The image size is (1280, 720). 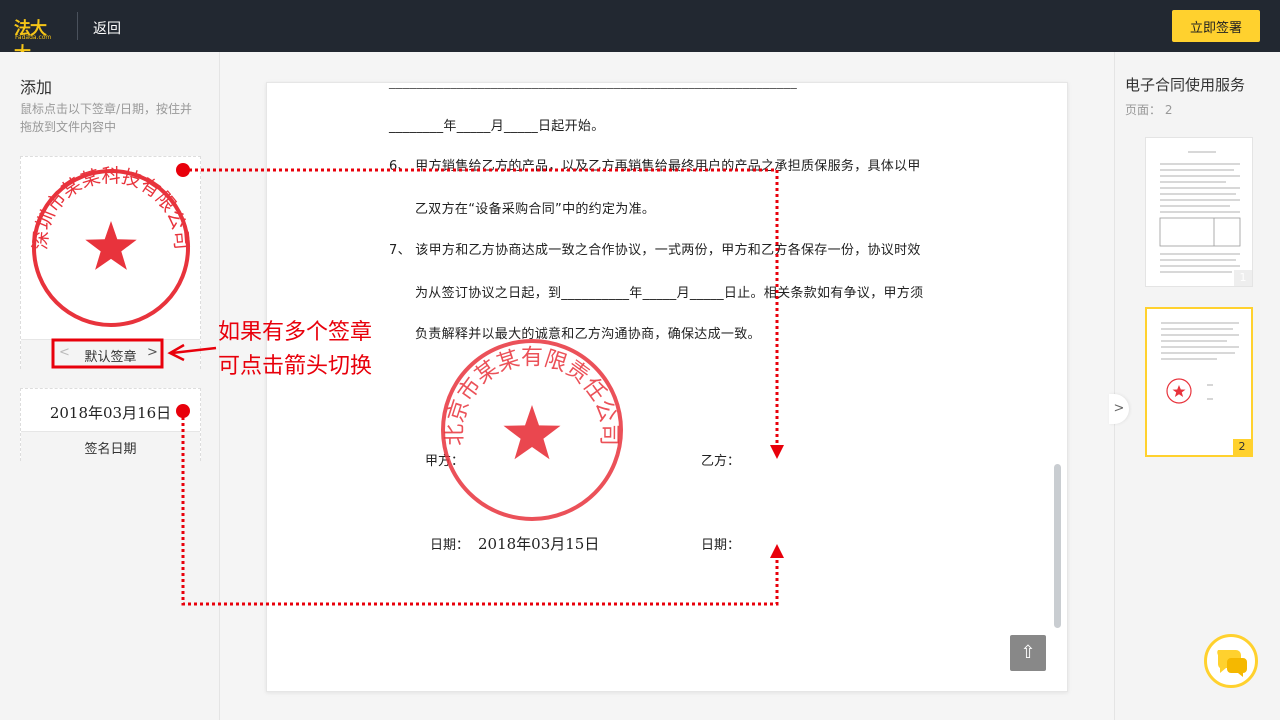 I want to click on back-to-top-icon: ⇧, so click(x=1028, y=653).